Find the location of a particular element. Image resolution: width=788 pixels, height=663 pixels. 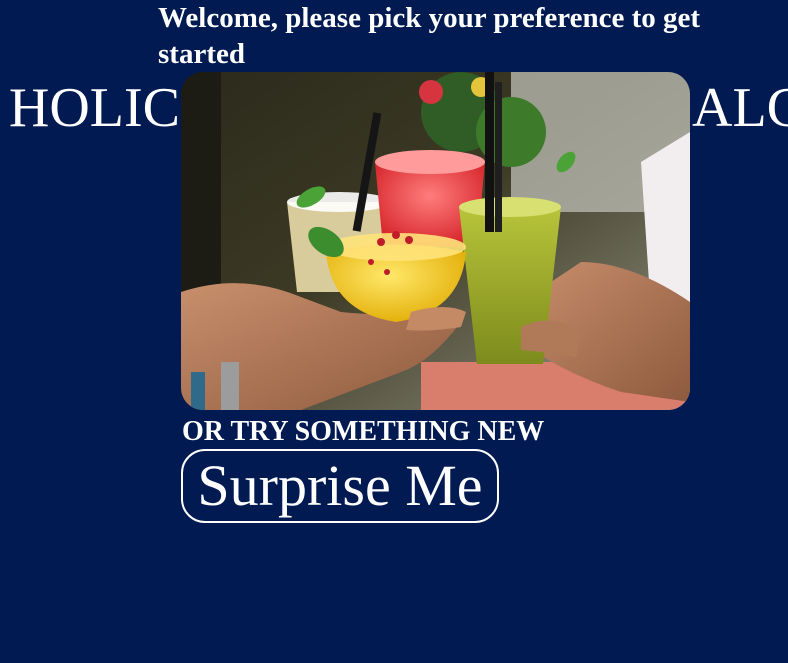

option-non-alcoholic-label: HOLIC is located at coordinates (94, 108).